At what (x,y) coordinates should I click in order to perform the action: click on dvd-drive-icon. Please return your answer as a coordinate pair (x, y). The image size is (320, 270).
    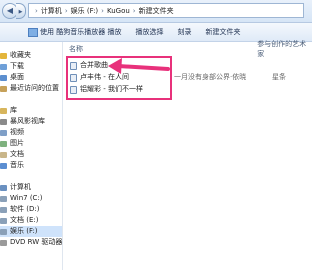
    Looking at the image, I should click on (3, 242).